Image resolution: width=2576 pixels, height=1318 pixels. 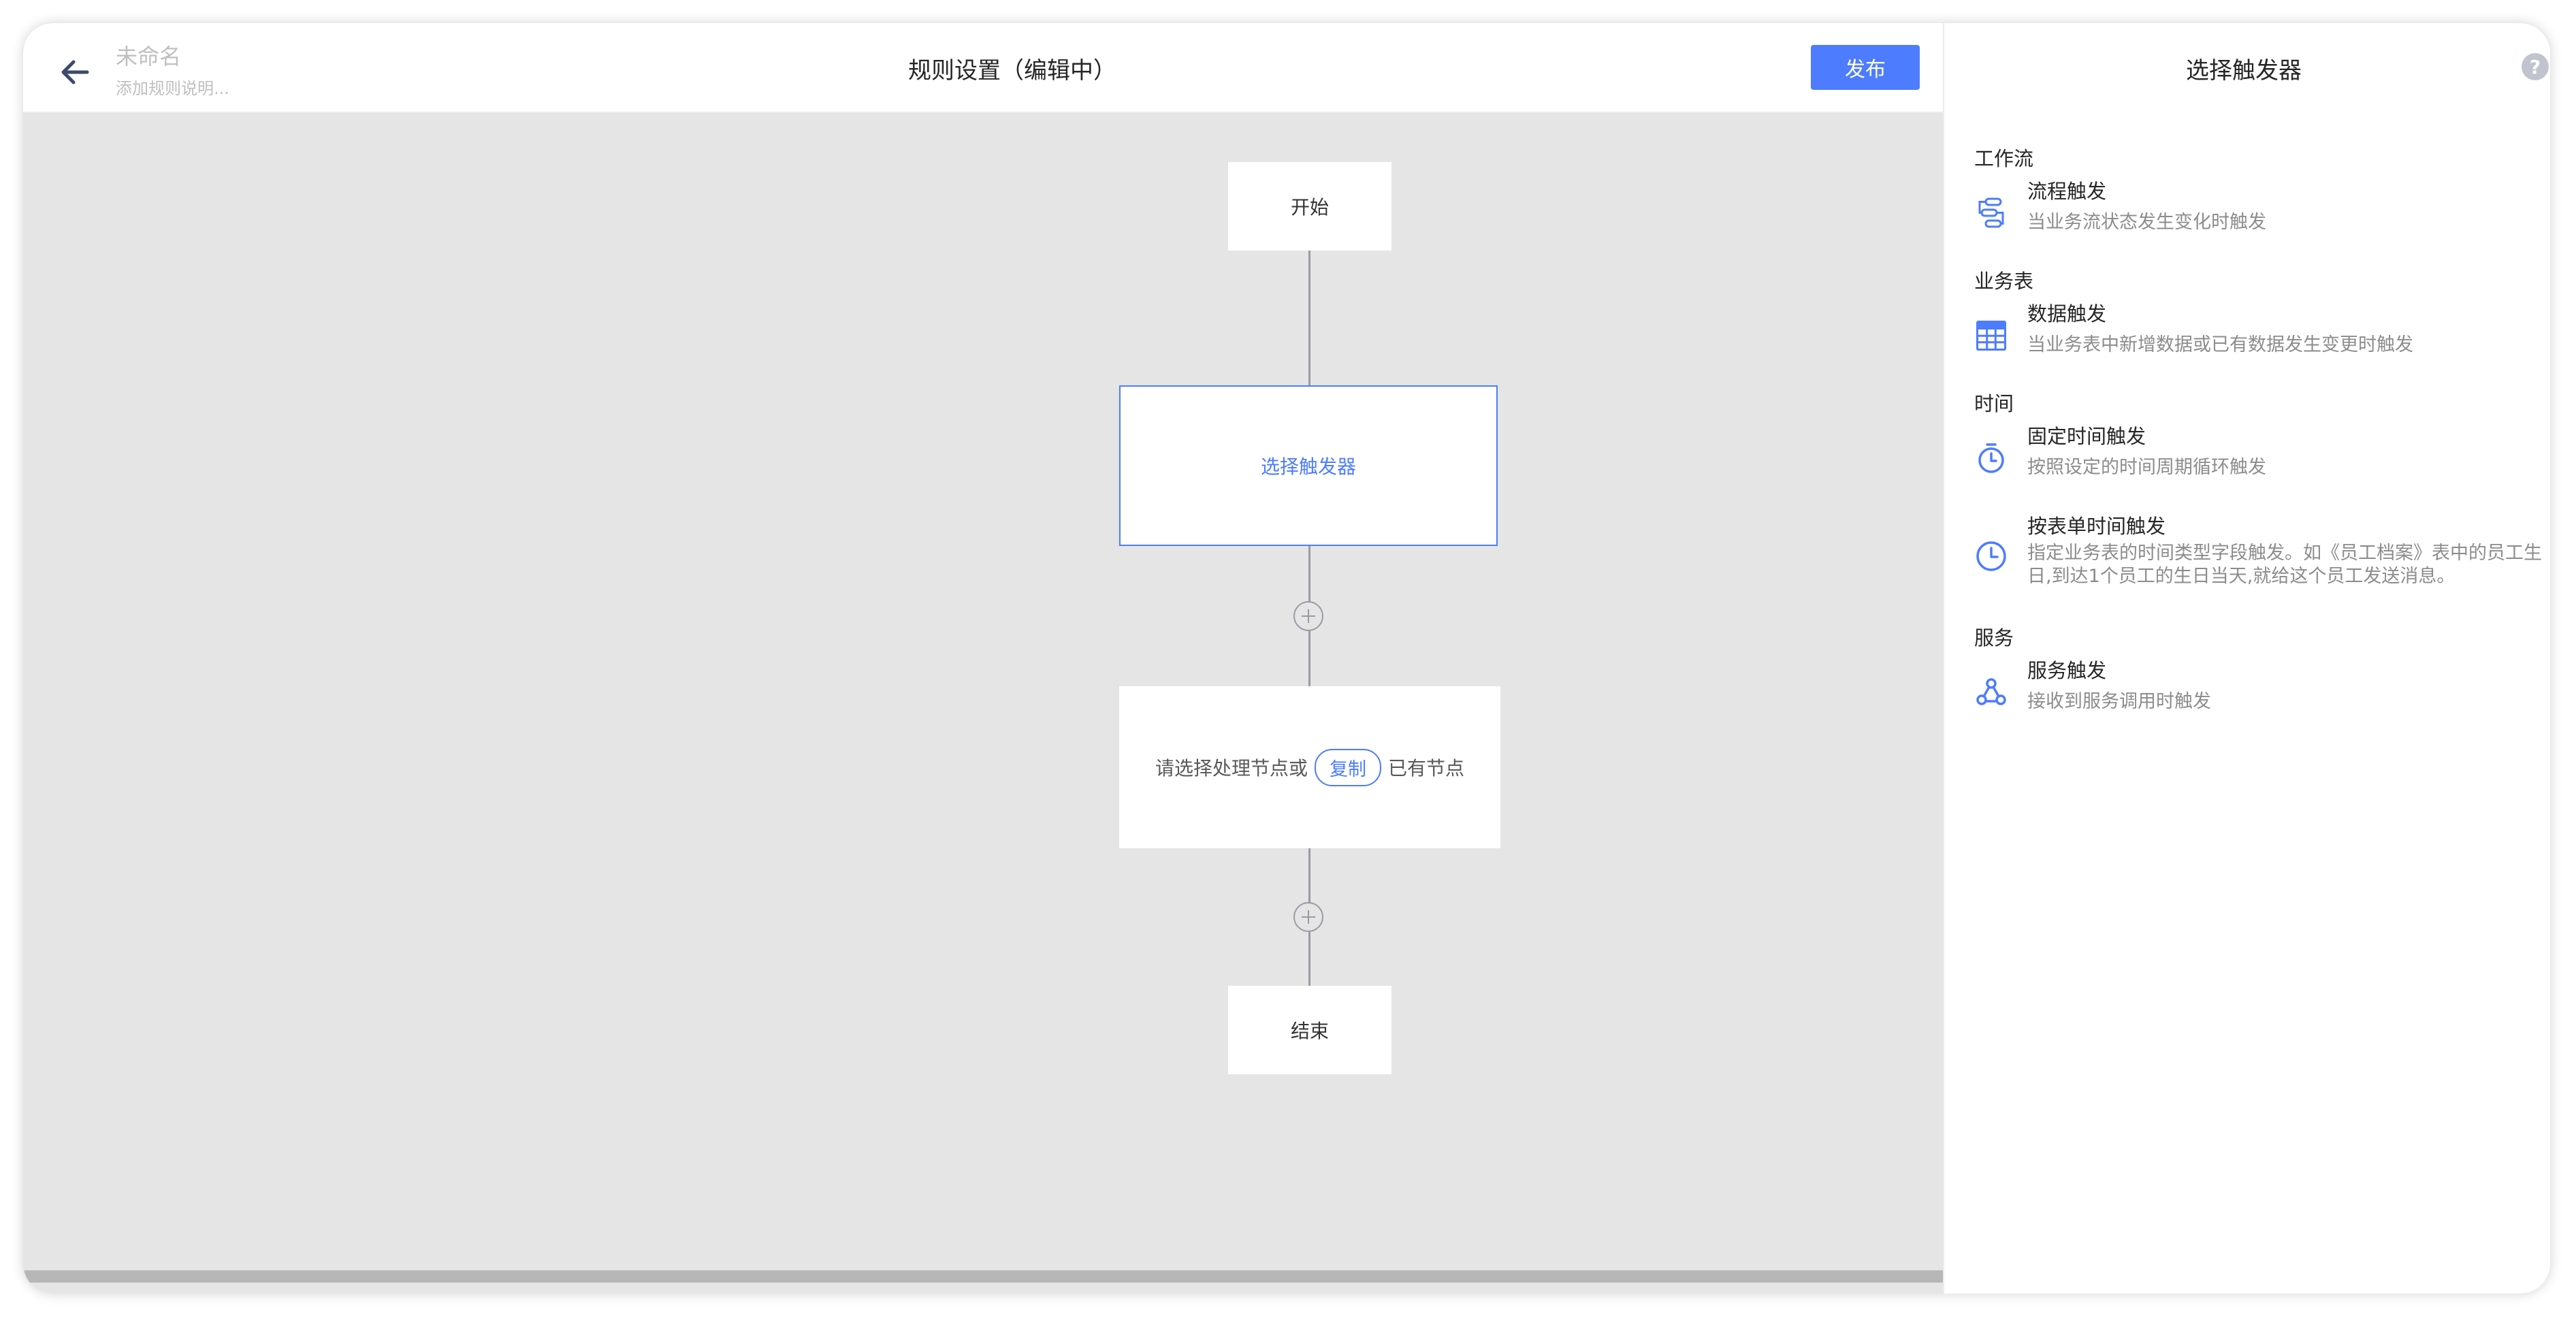 I want to click on arrow-left-icon, so click(x=75, y=72).